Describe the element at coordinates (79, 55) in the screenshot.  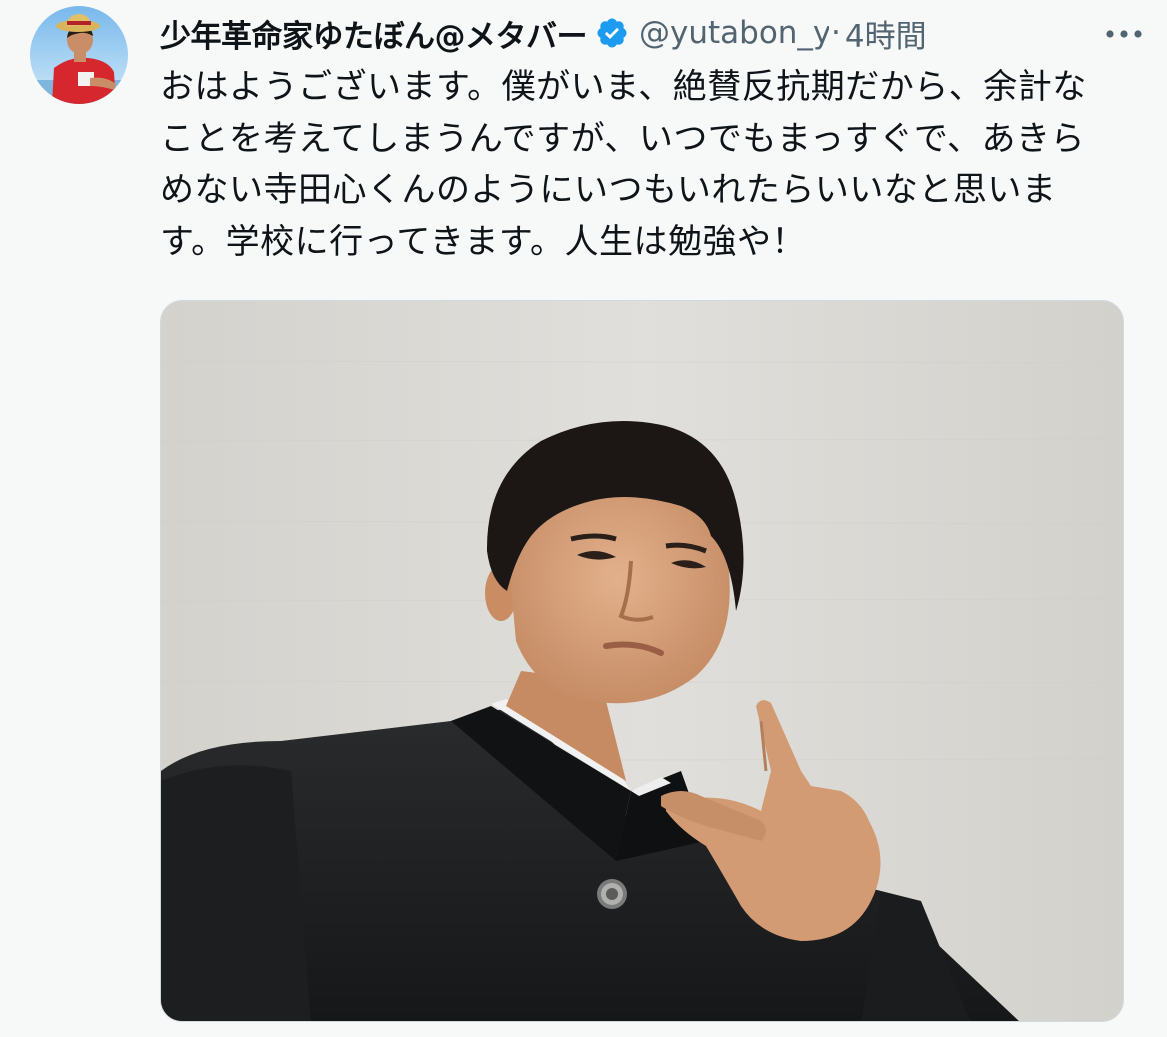
I see `avatar` at that location.